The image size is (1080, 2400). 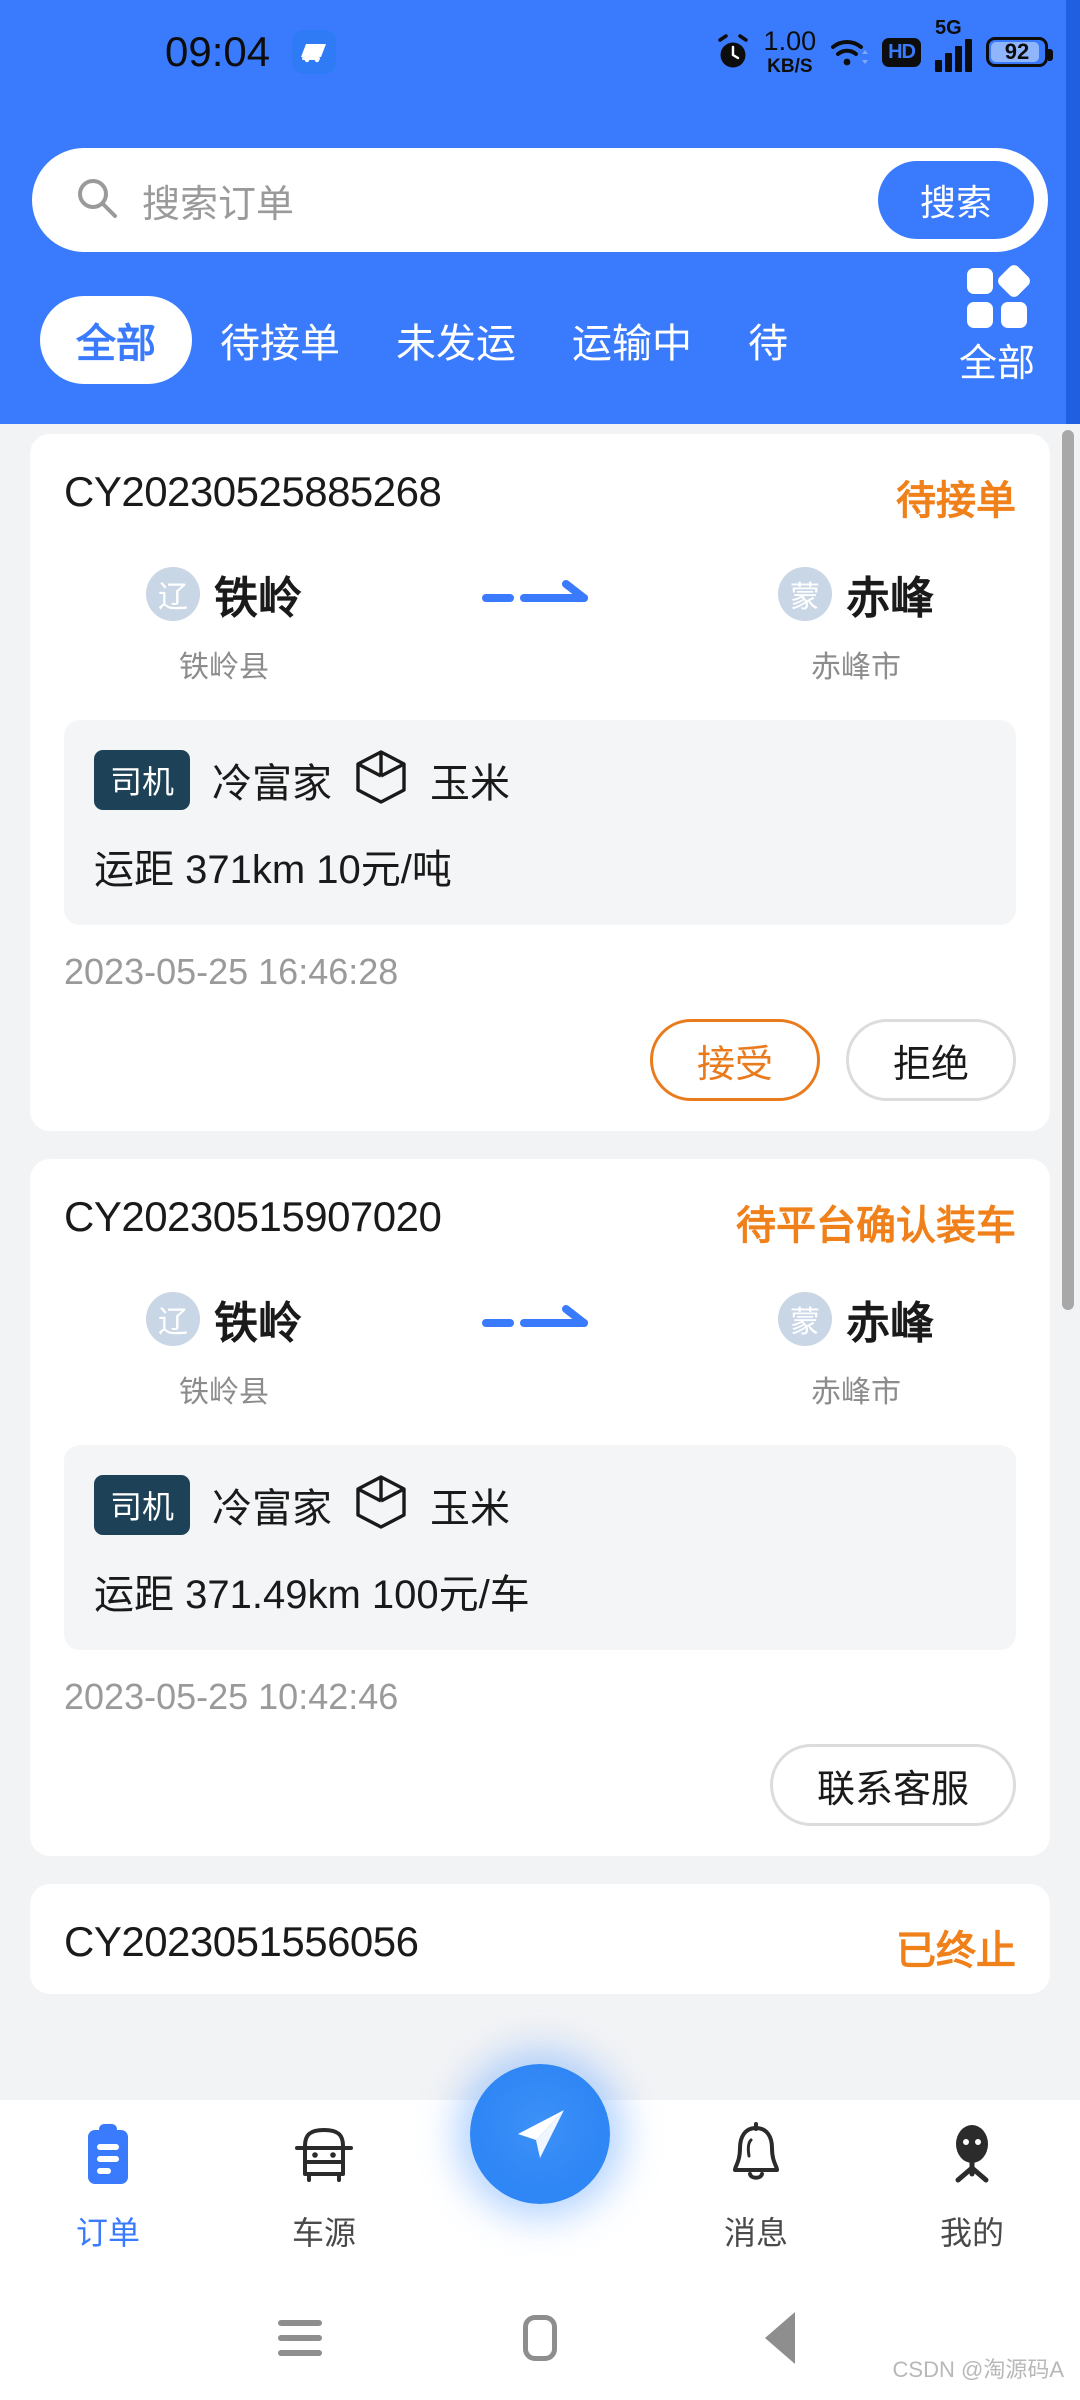 I want to click on back-button, so click(x=780, y=2338).